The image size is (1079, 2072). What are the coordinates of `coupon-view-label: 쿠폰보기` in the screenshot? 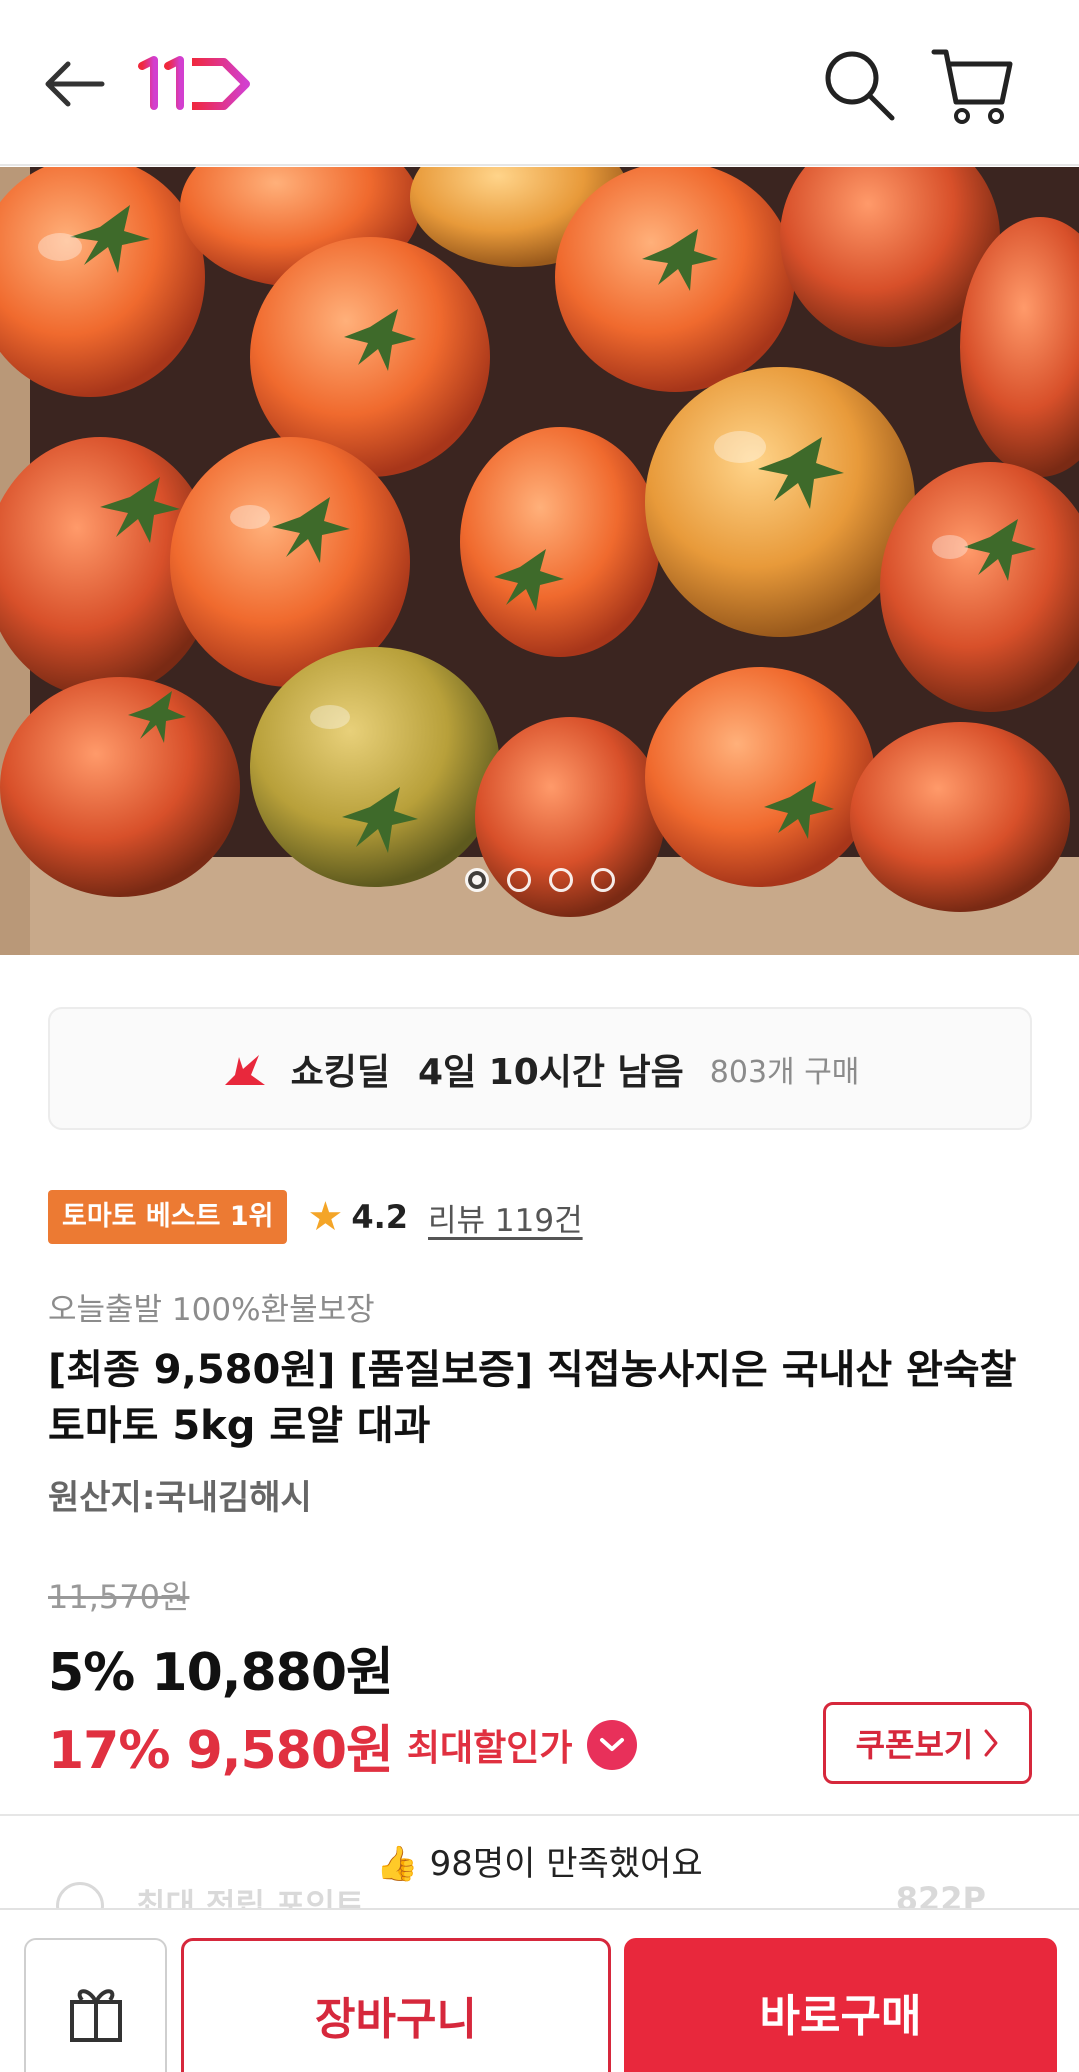 It's located at (914, 1745).